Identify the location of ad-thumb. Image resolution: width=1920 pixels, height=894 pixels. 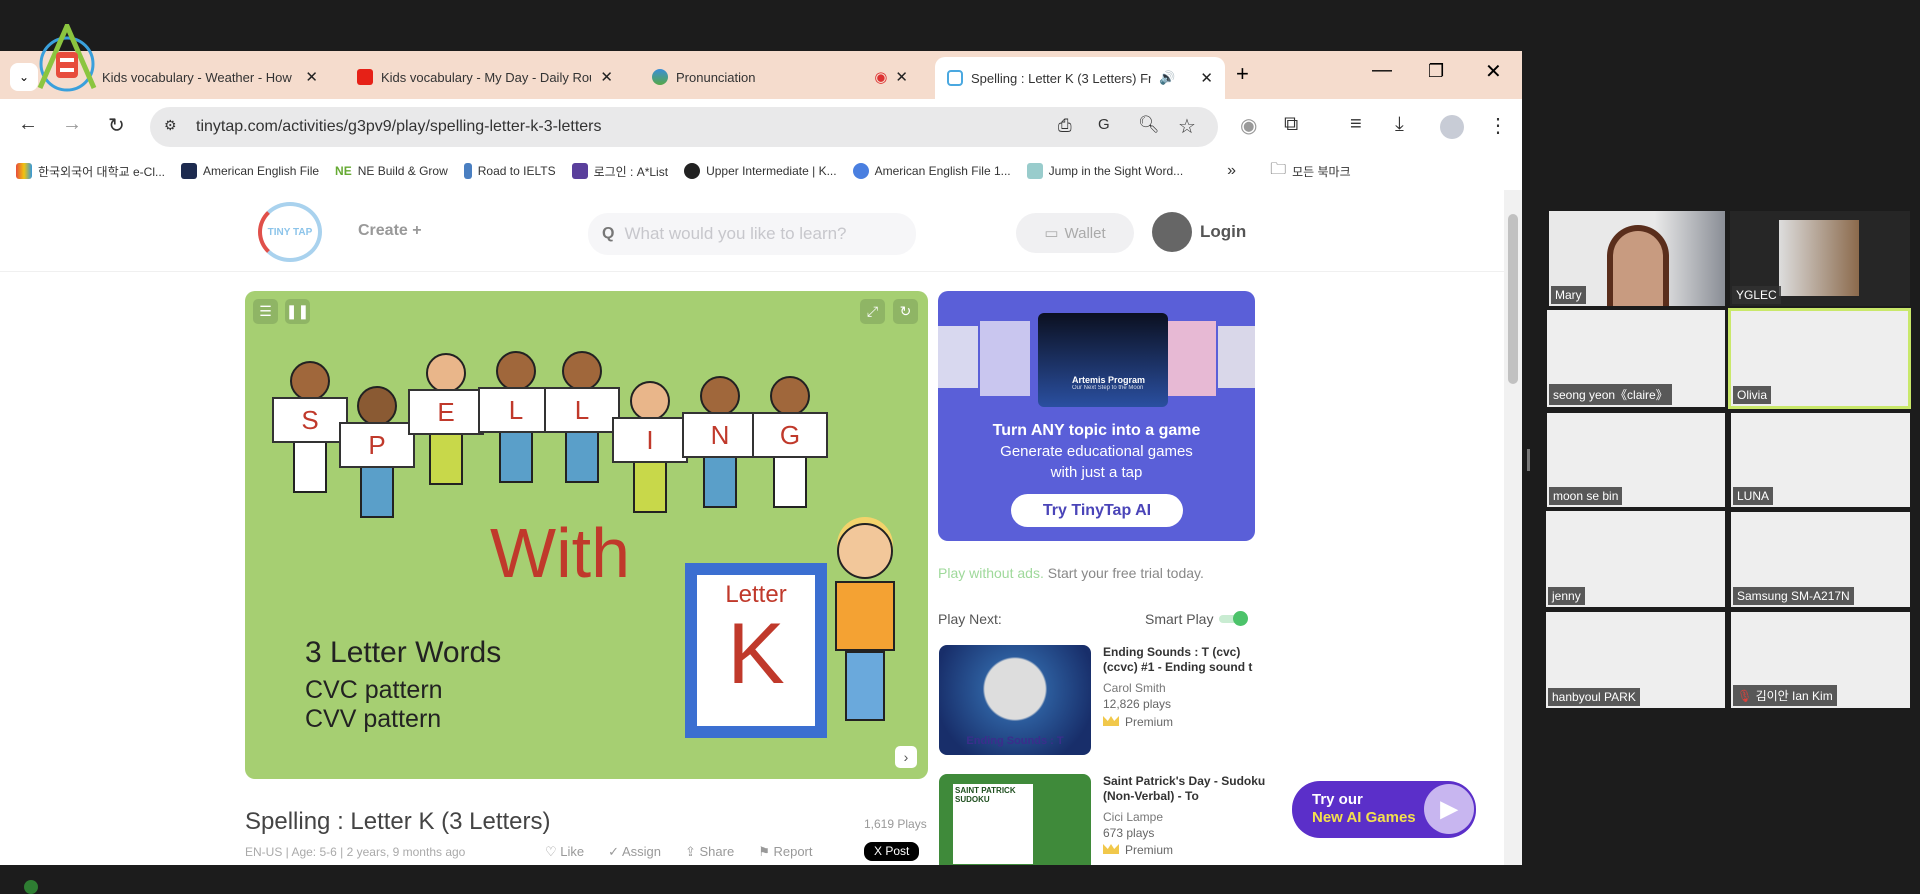
(1005, 358).